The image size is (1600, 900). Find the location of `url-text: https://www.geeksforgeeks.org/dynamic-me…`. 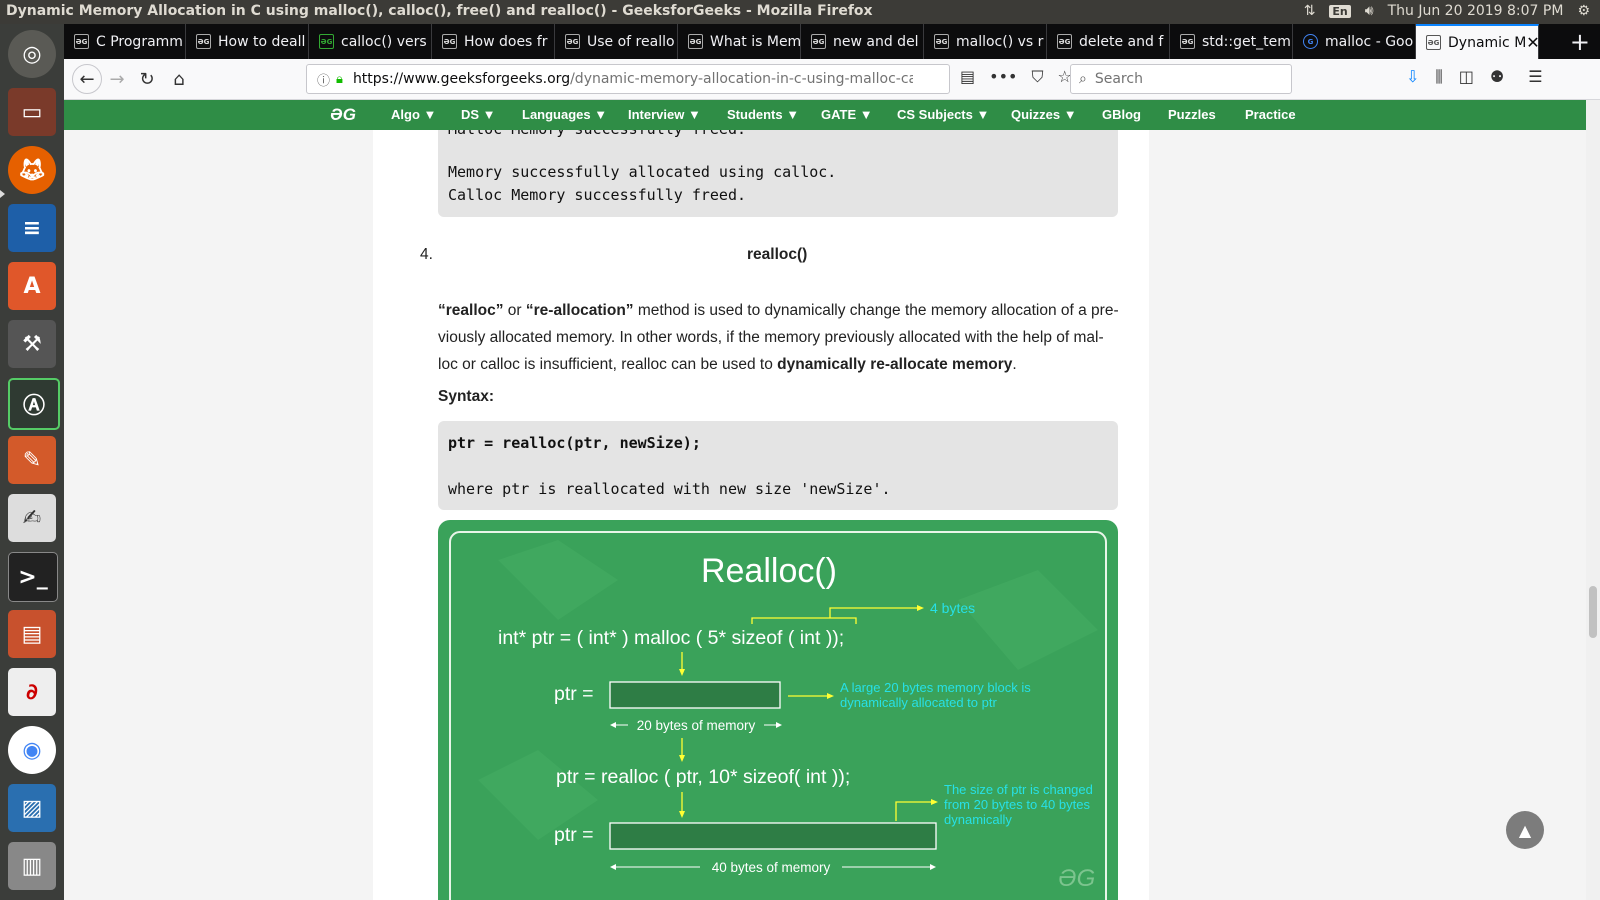

url-text: https://www.geeksforgeeks.org/dynamic-me… is located at coordinates (633, 79).